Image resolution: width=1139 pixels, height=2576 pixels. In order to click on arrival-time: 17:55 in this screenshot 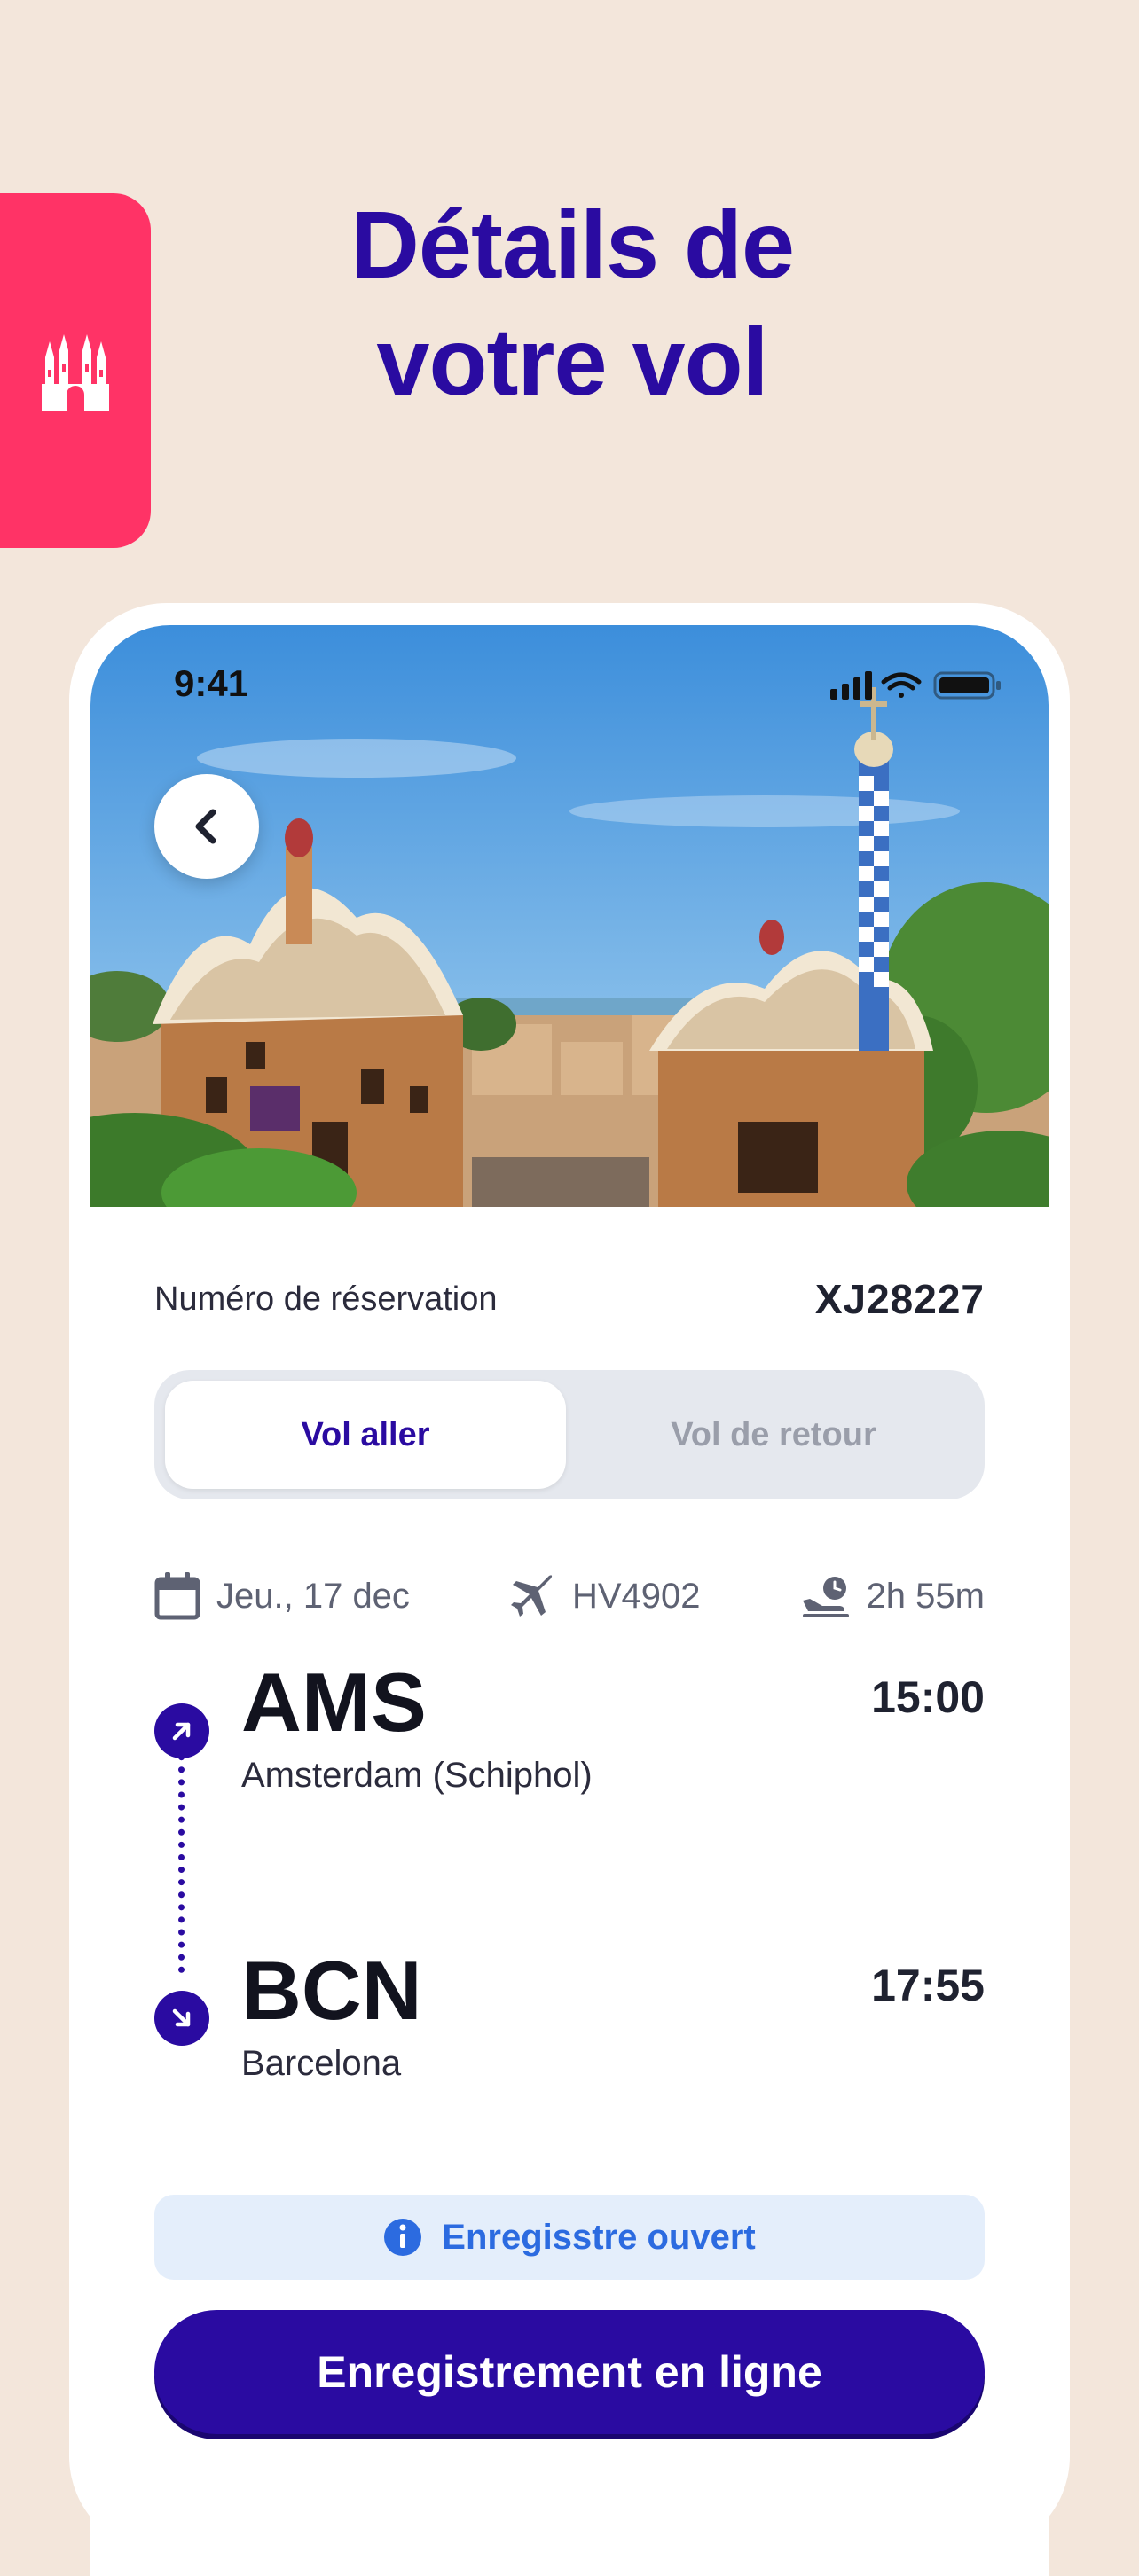, I will do `click(928, 1986)`.